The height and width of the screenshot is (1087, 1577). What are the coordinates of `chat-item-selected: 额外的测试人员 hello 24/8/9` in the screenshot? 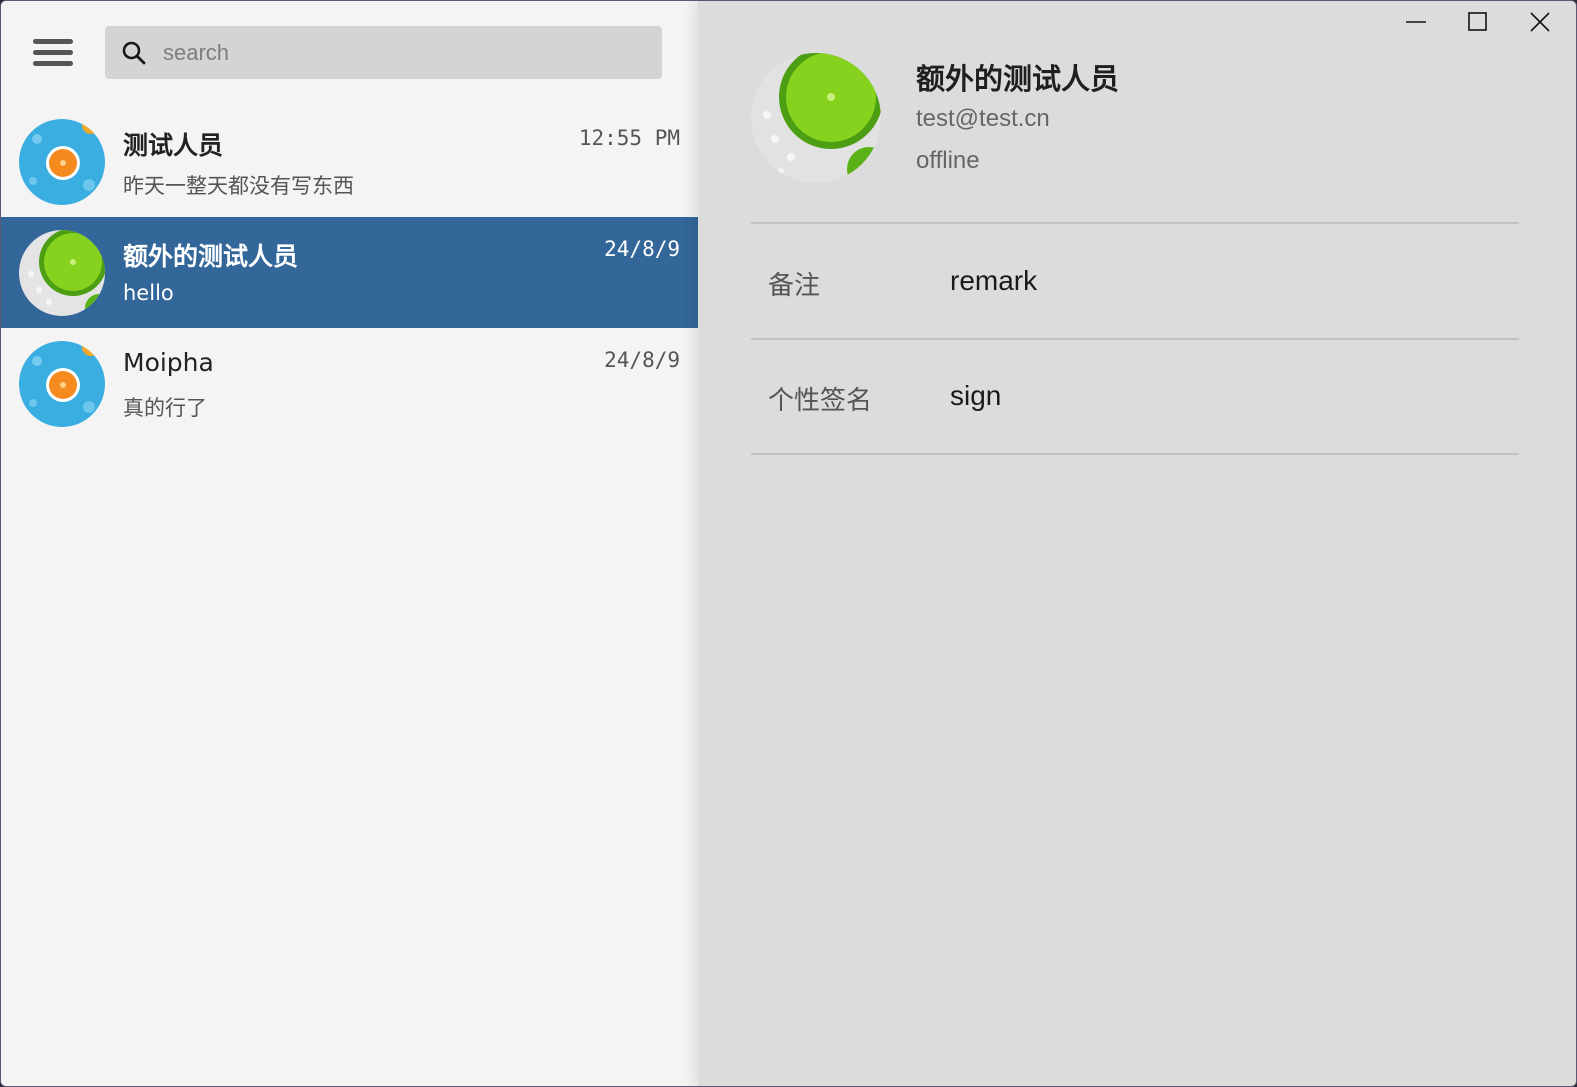 It's located at (349, 272).